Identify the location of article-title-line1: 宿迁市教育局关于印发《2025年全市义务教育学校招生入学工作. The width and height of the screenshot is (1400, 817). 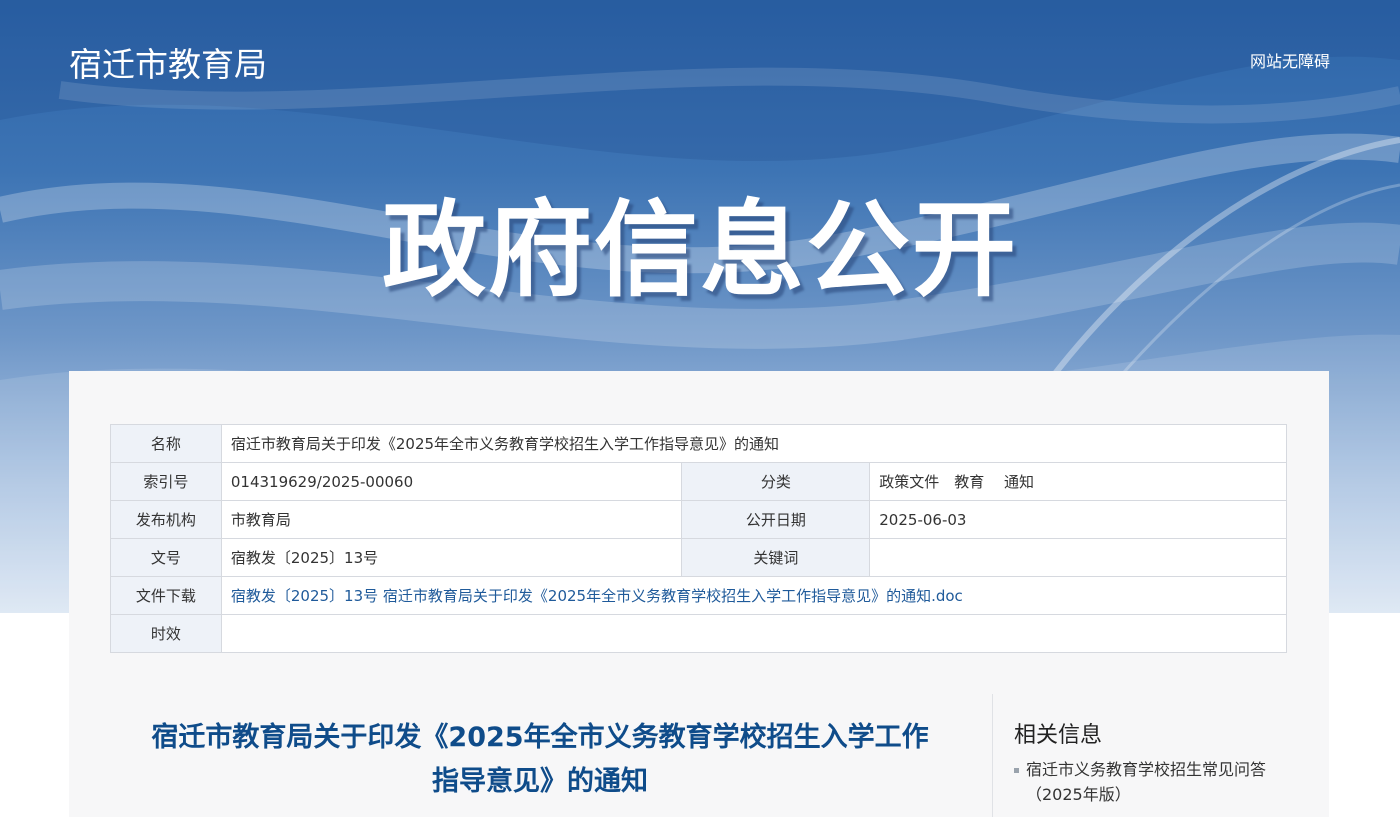
(540, 737).